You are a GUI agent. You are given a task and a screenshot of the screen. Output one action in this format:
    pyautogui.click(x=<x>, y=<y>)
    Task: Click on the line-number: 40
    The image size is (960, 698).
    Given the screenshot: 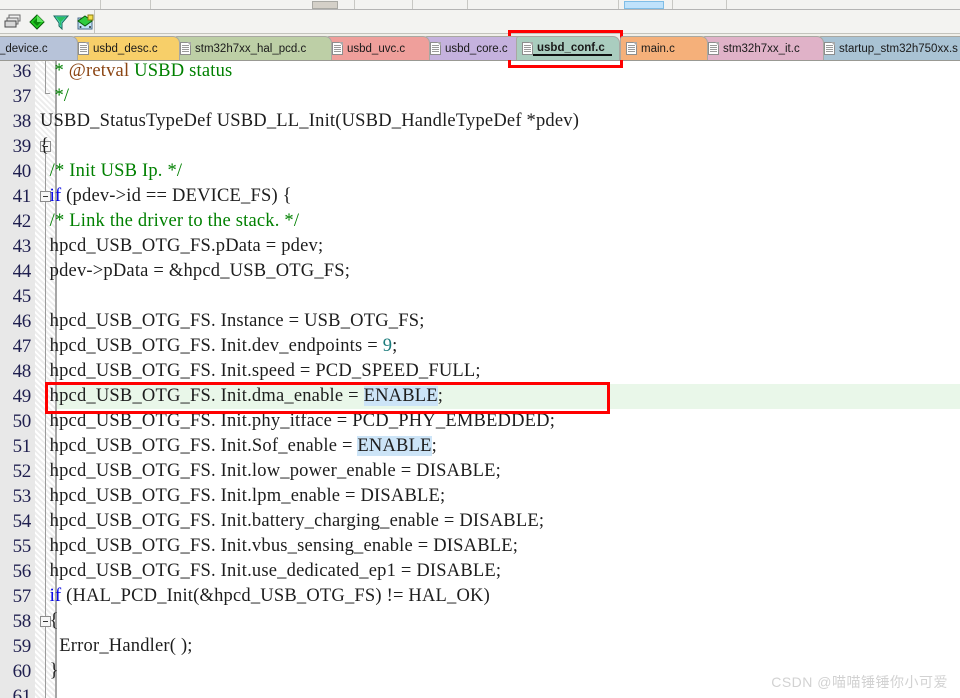 What is the action you would take?
    pyautogui.click(x=22, y=171)
    